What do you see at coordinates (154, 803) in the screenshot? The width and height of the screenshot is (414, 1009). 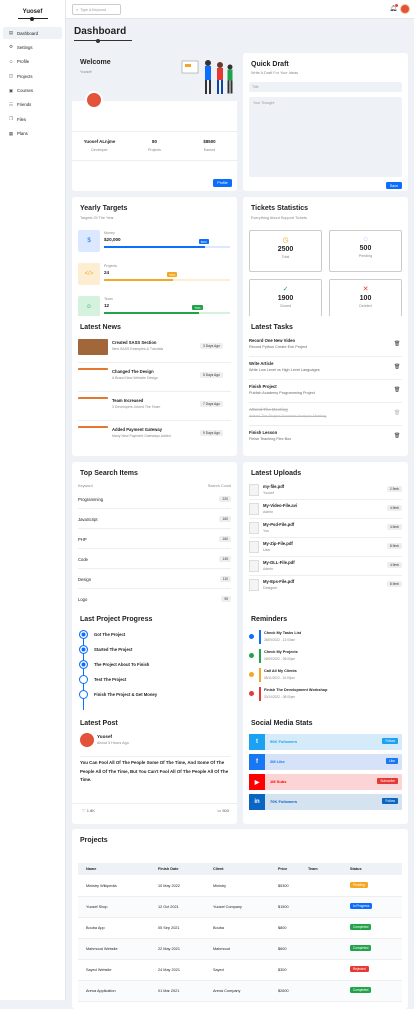 I see `post-divider` at bounding box center [154, 803].